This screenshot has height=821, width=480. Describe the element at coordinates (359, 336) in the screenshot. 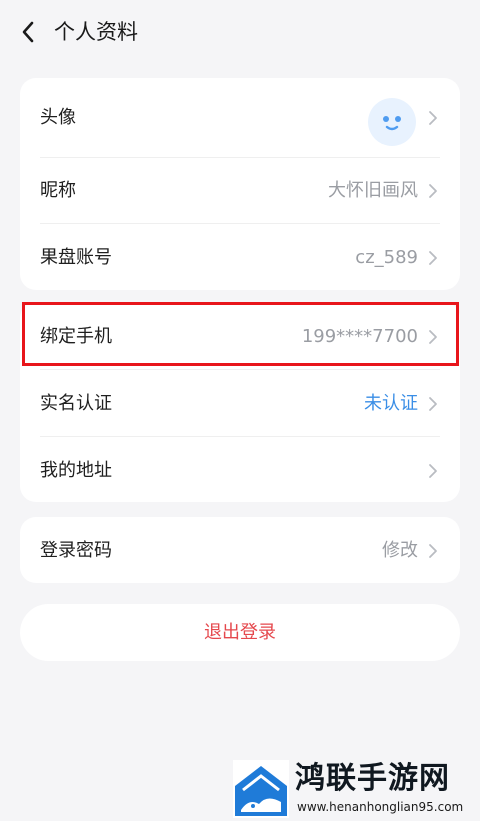

I see `bind-phone-value: 199****7700` at that location.